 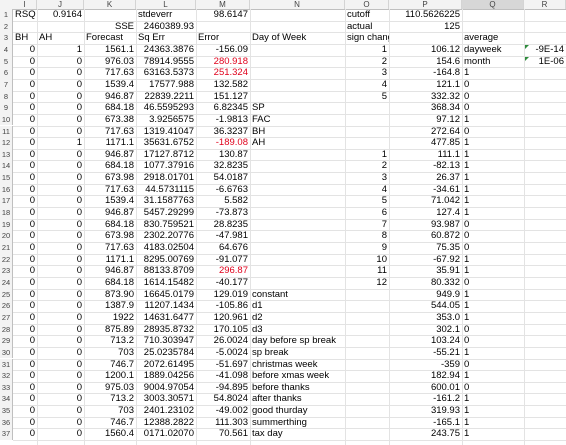 I want to click on cell-l21: 4183.02504, so click(x=166, y=248).